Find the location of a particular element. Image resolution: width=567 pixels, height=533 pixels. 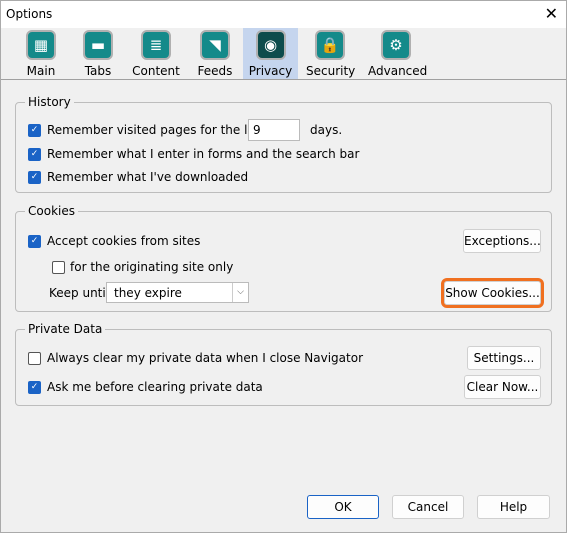

chevron-down-icon: ⌵ is located at coordinates (240, 292).